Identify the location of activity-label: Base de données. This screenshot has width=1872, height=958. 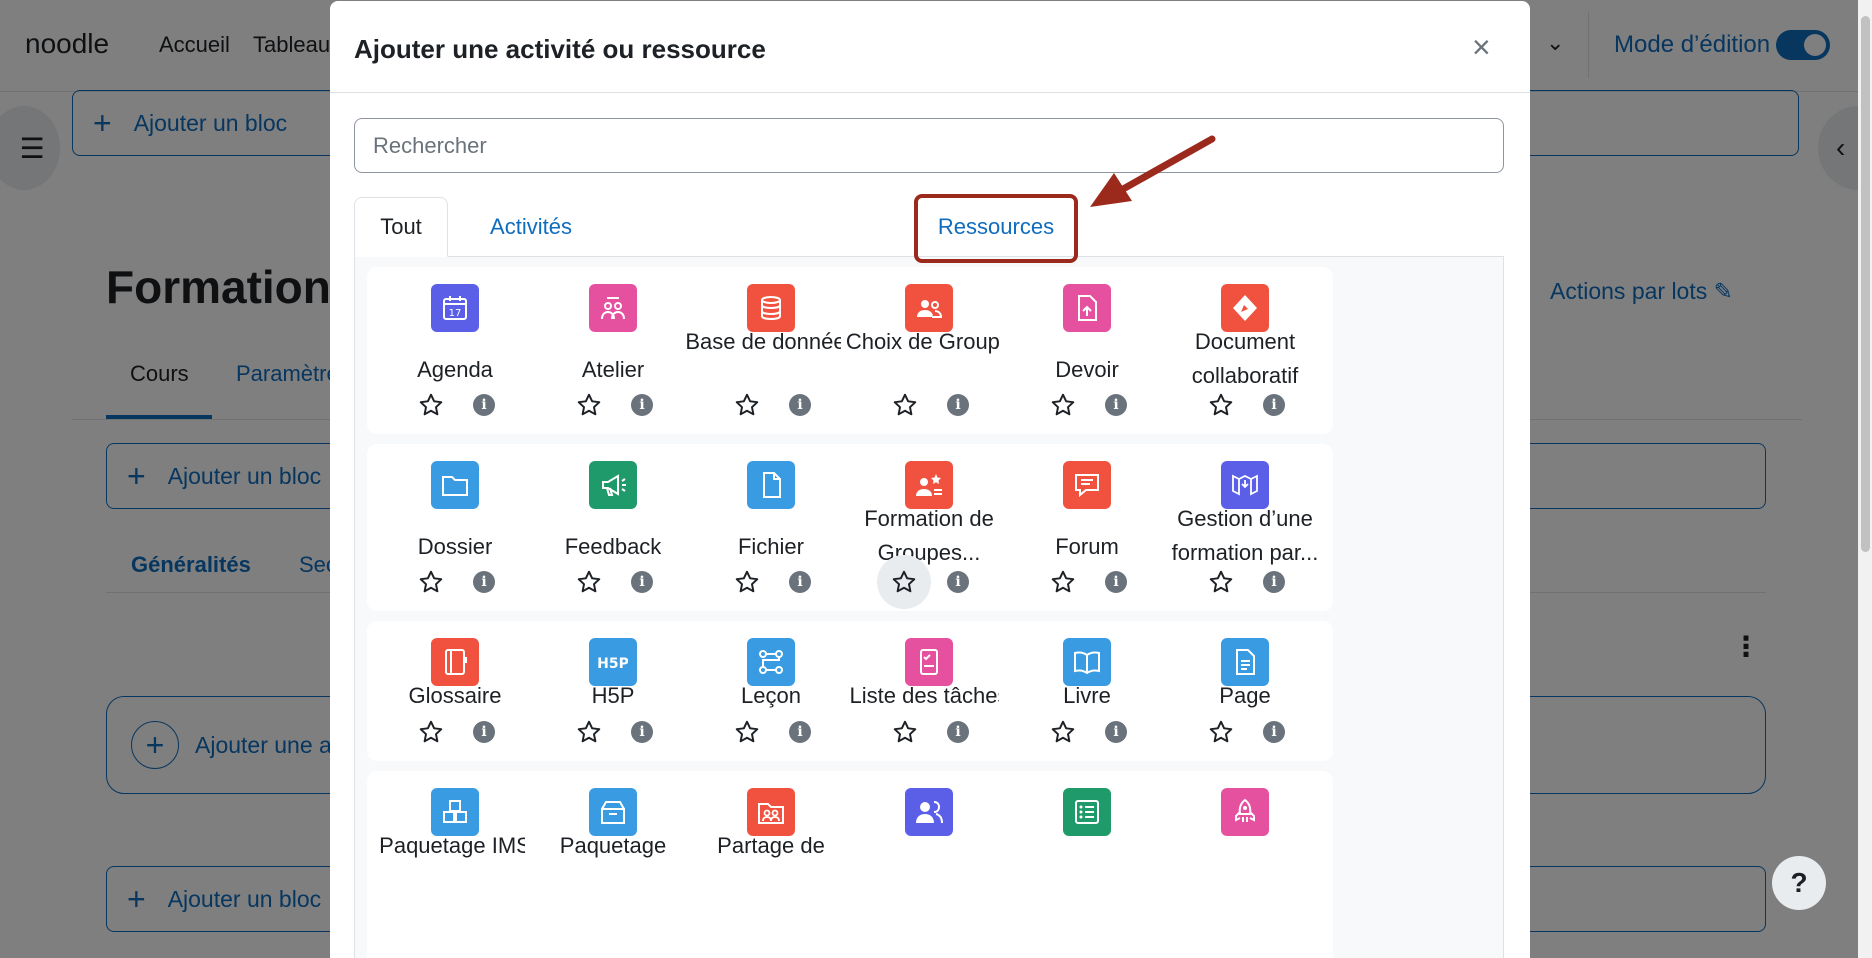
(771, 341).